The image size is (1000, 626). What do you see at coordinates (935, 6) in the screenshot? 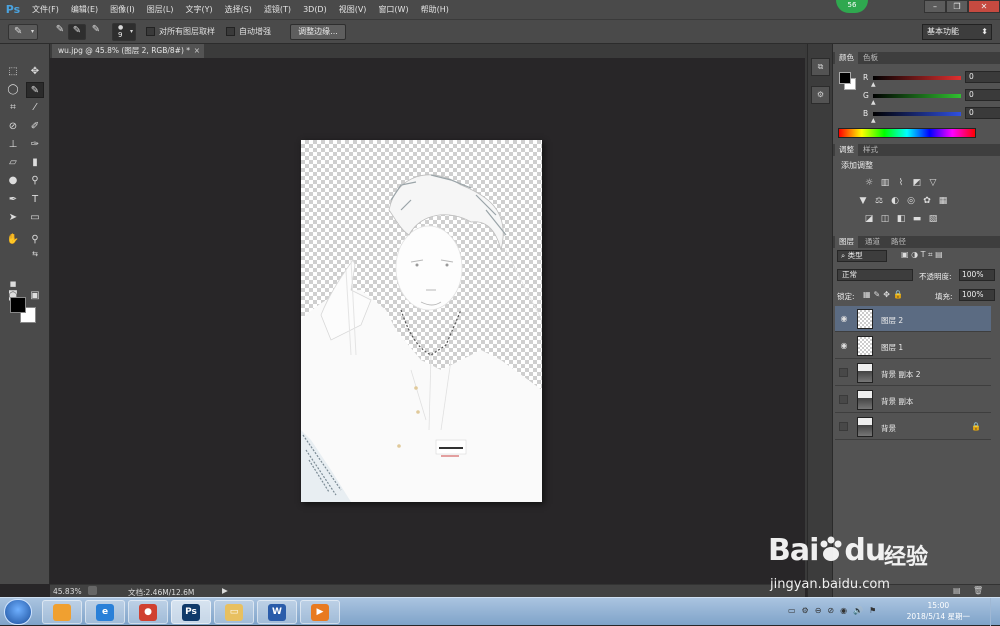
I see `minimize-button: –` at bounding box center [935, 6].